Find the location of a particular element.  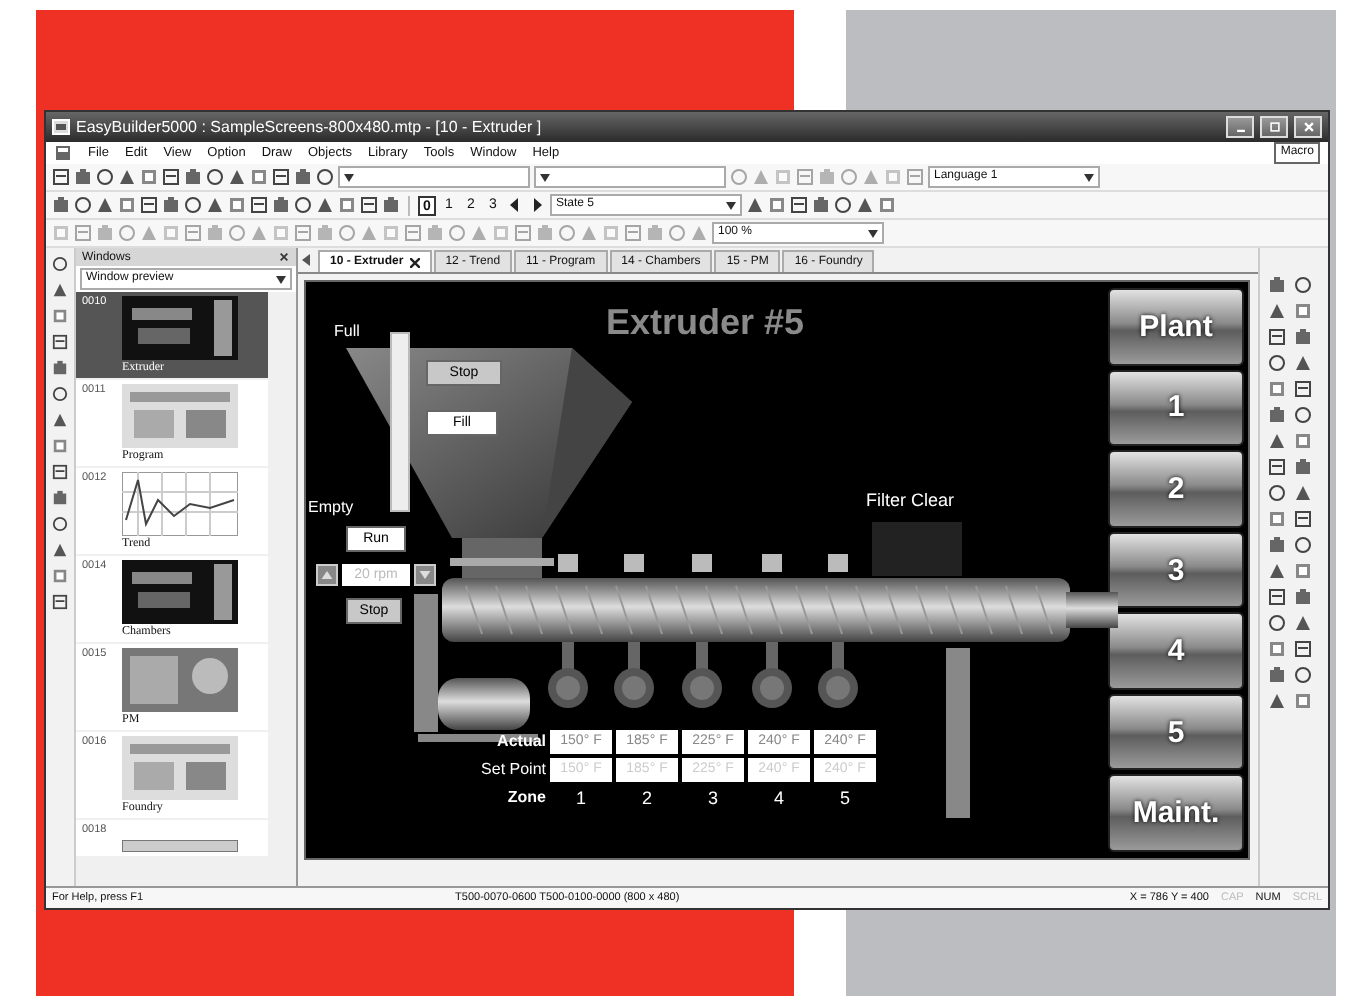

app-icon is located at coordinates (61, 127).